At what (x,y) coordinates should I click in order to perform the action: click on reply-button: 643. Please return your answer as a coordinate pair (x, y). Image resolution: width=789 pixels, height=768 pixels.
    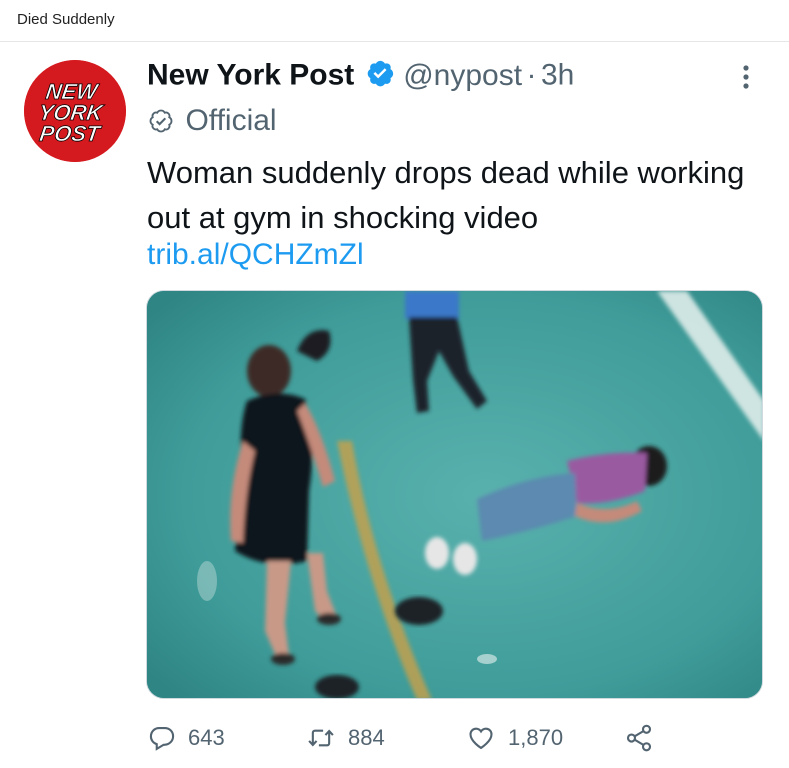
    Looking at the image, I should click on (186, 738).